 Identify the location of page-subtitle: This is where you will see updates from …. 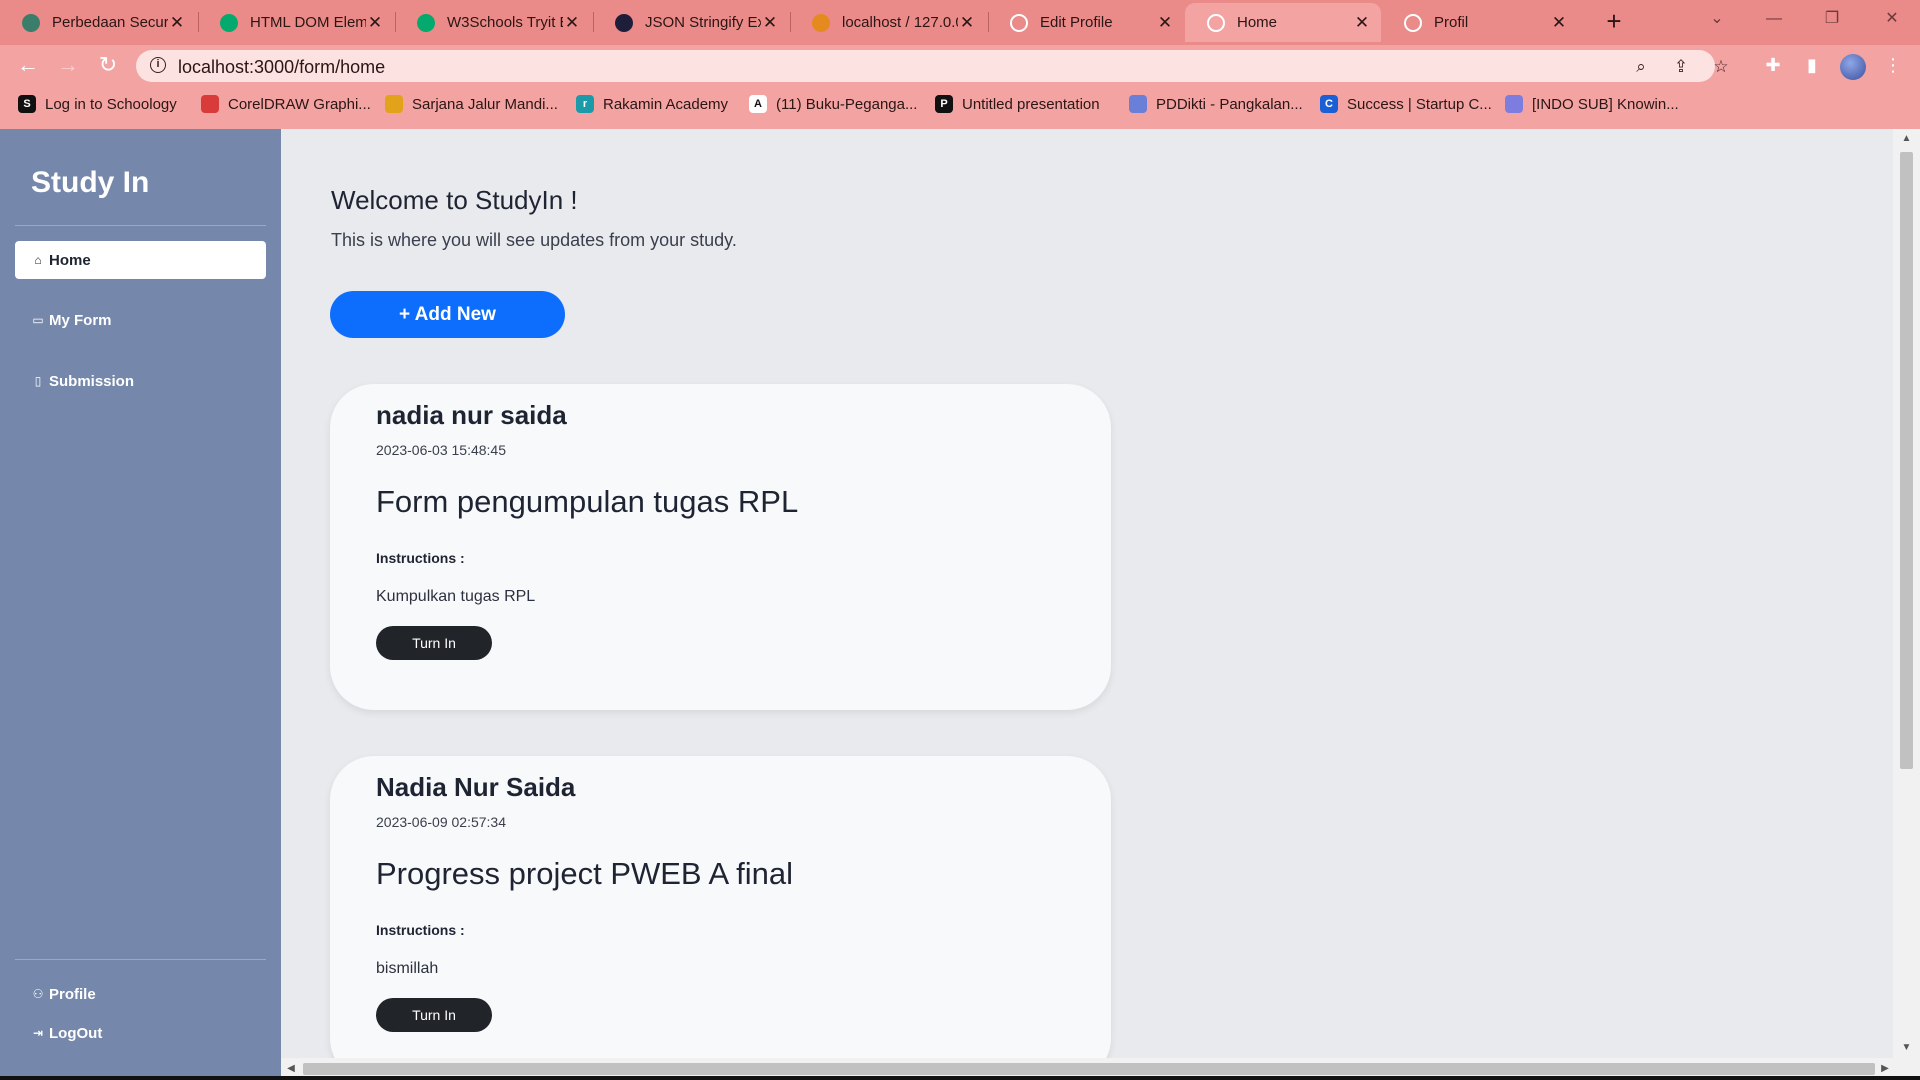
(534, 240).